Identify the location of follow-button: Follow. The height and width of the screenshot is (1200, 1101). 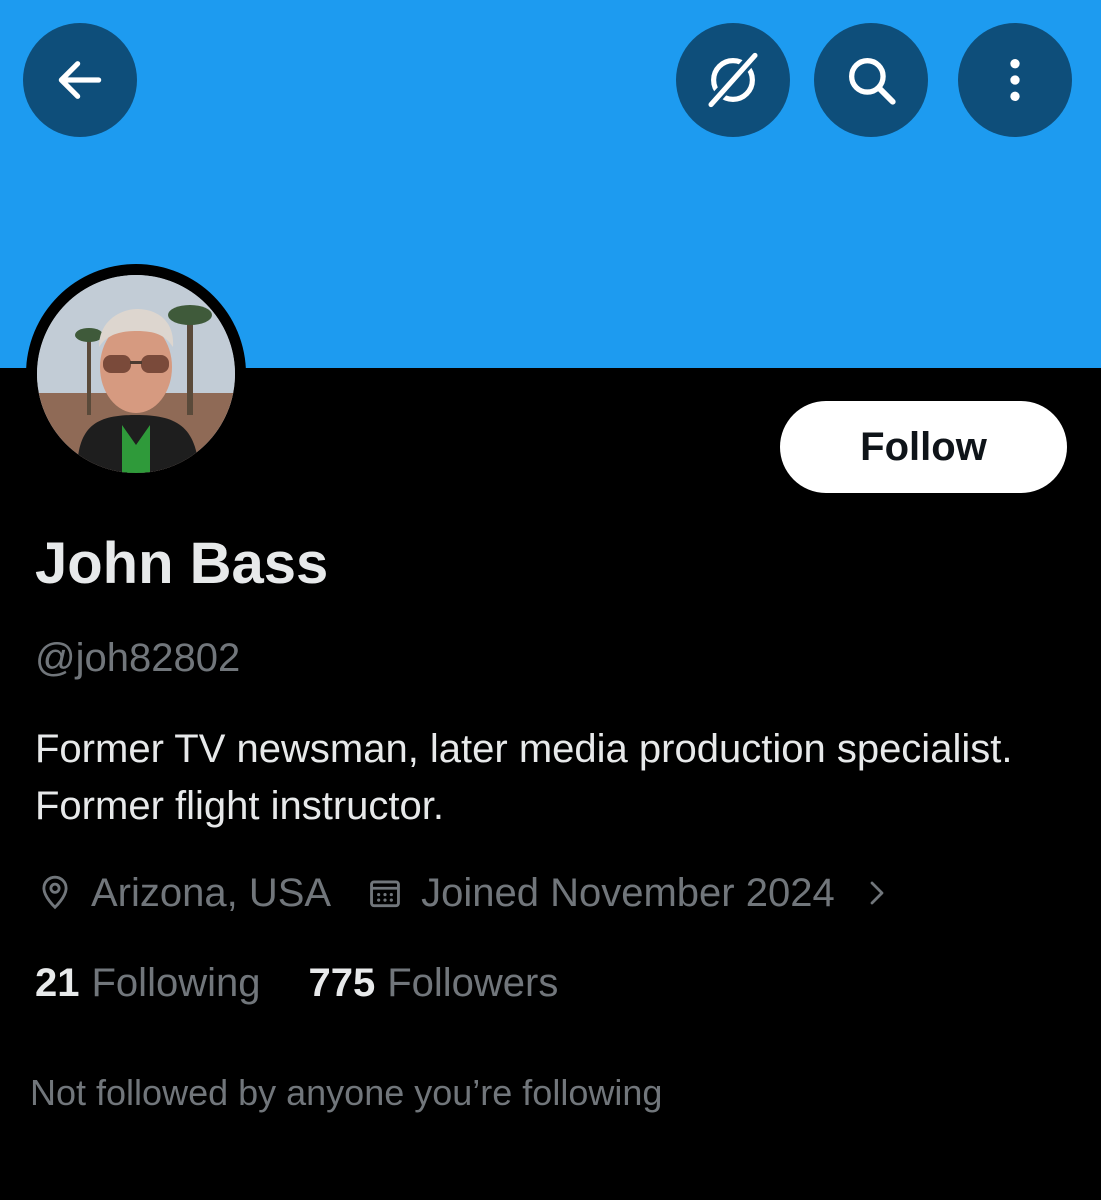
(923, 447).